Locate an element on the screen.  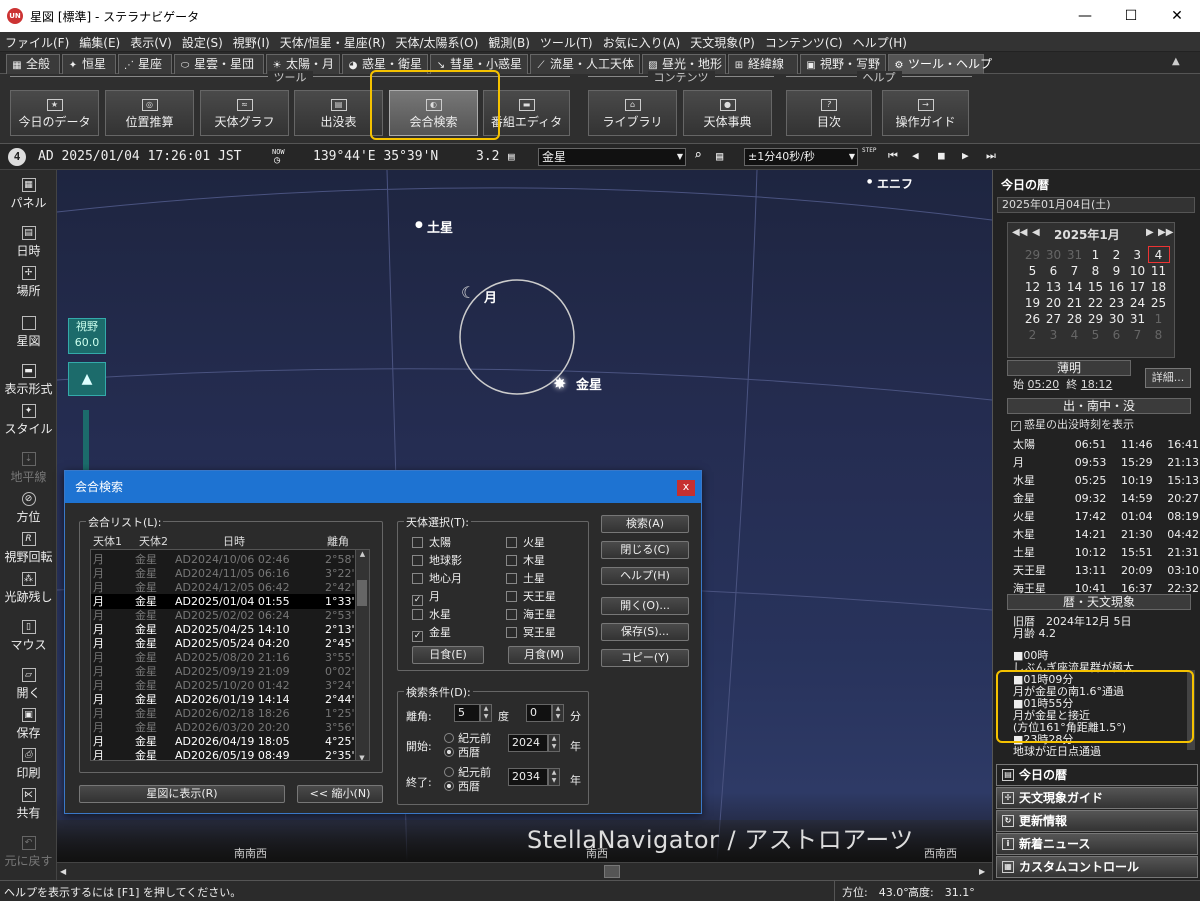
stop-icon: ■ is located at coordinates (941, 155).